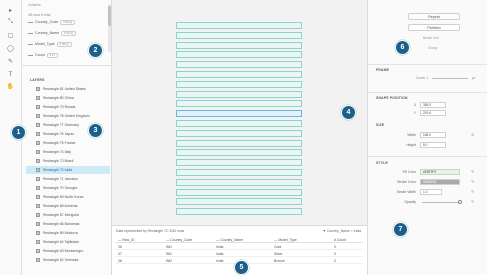 The height and width of the screenshot is (275, 487). I want to click on layer-label: Rectangle 75 France, so click(59, 143).